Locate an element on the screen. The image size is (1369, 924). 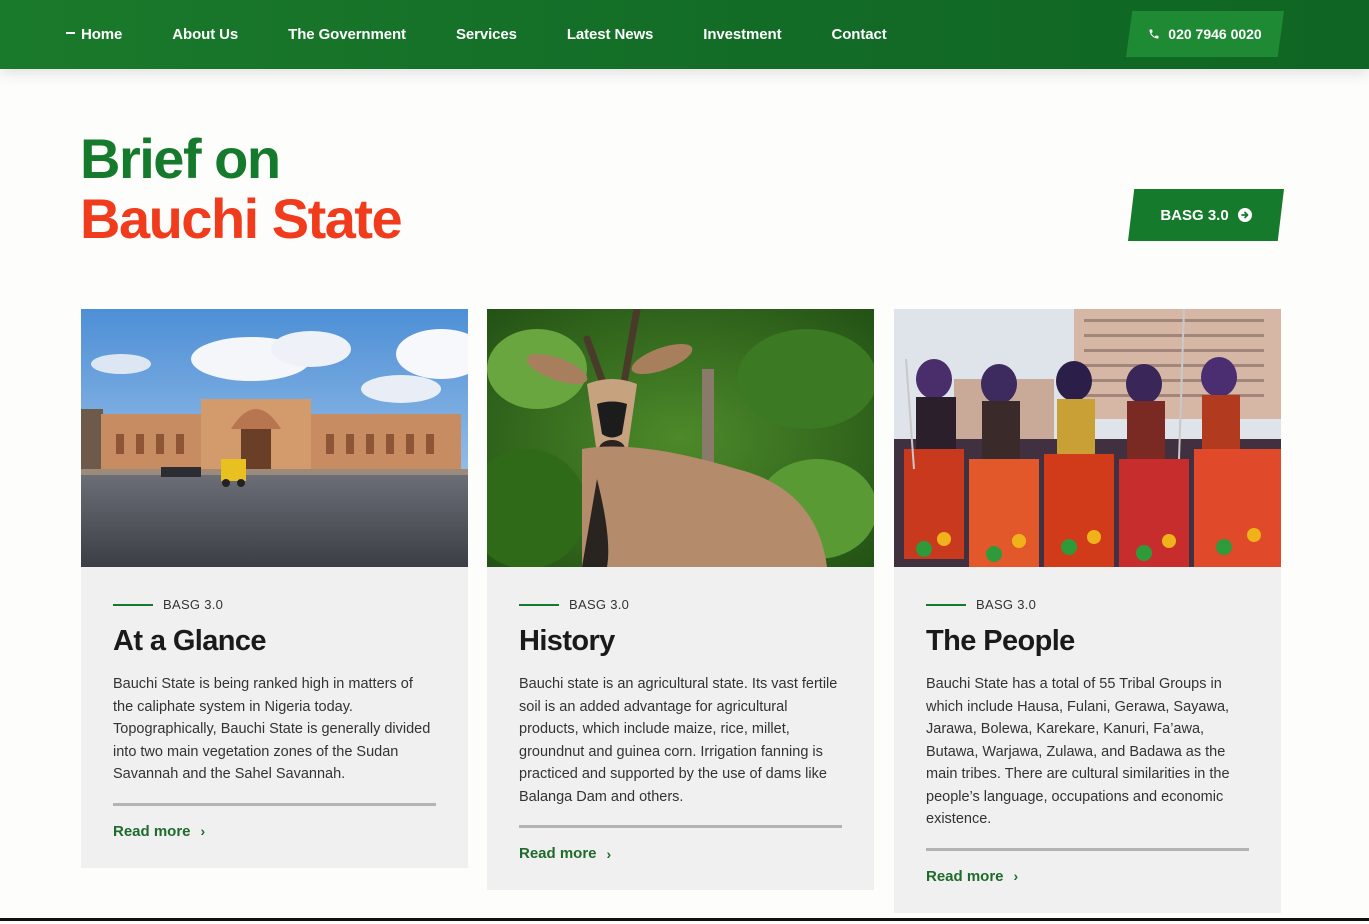
active-indicator is located at coordinates (70, 33).